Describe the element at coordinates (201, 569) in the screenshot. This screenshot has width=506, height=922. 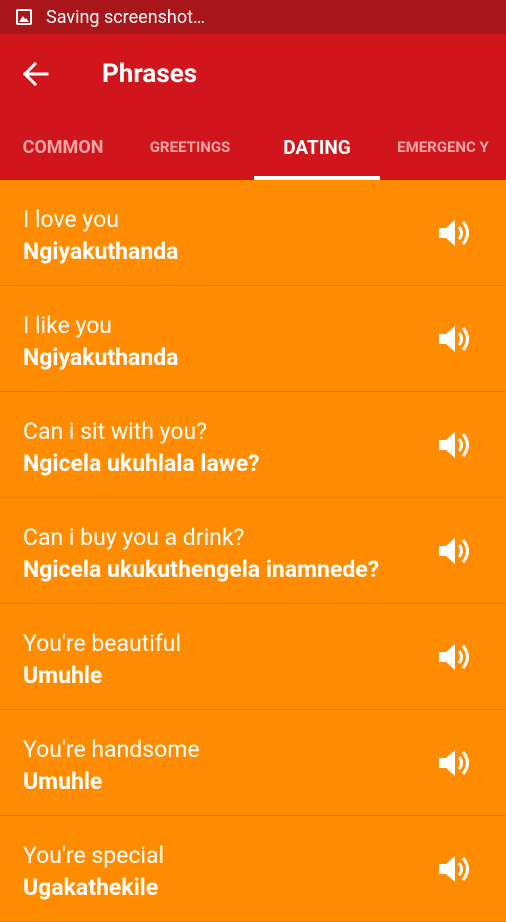
I see `phrase-zulu: Ngicela ukukuthengela inamnede?` at that location.